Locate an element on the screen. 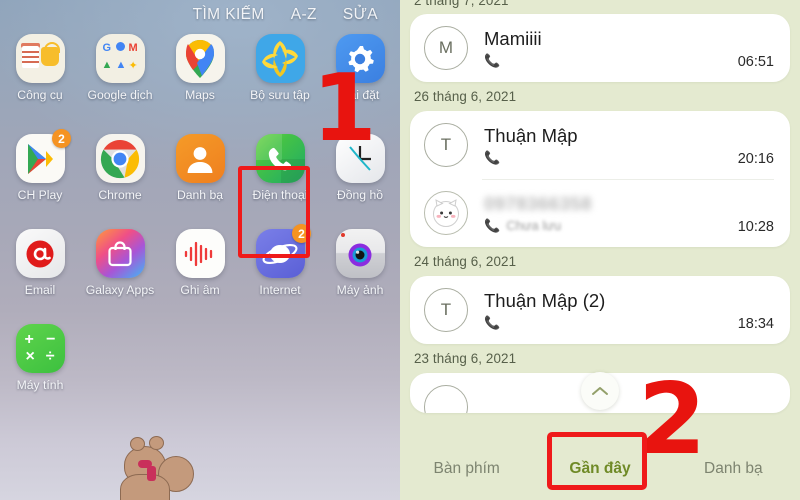  home-action-edit: SỬA is located at coordinates (360, 15).